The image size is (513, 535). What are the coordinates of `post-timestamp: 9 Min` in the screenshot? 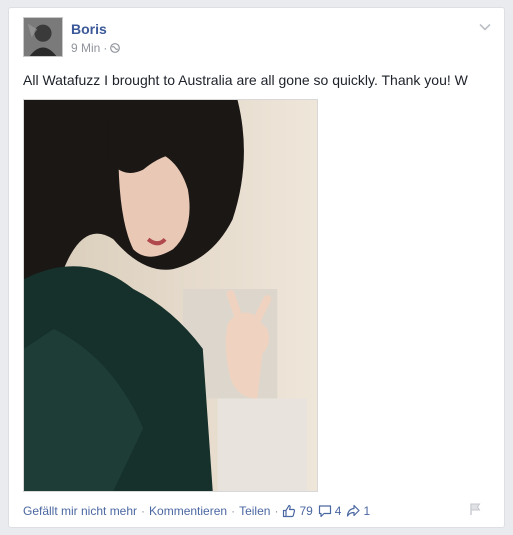 It's located at (85, 48).